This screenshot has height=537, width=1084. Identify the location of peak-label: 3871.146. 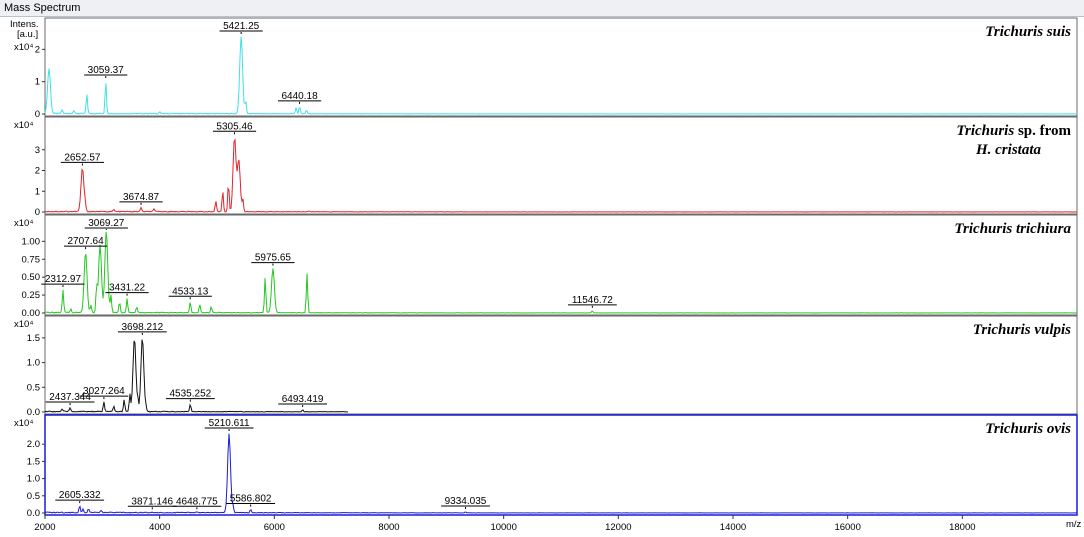
(152, 501).